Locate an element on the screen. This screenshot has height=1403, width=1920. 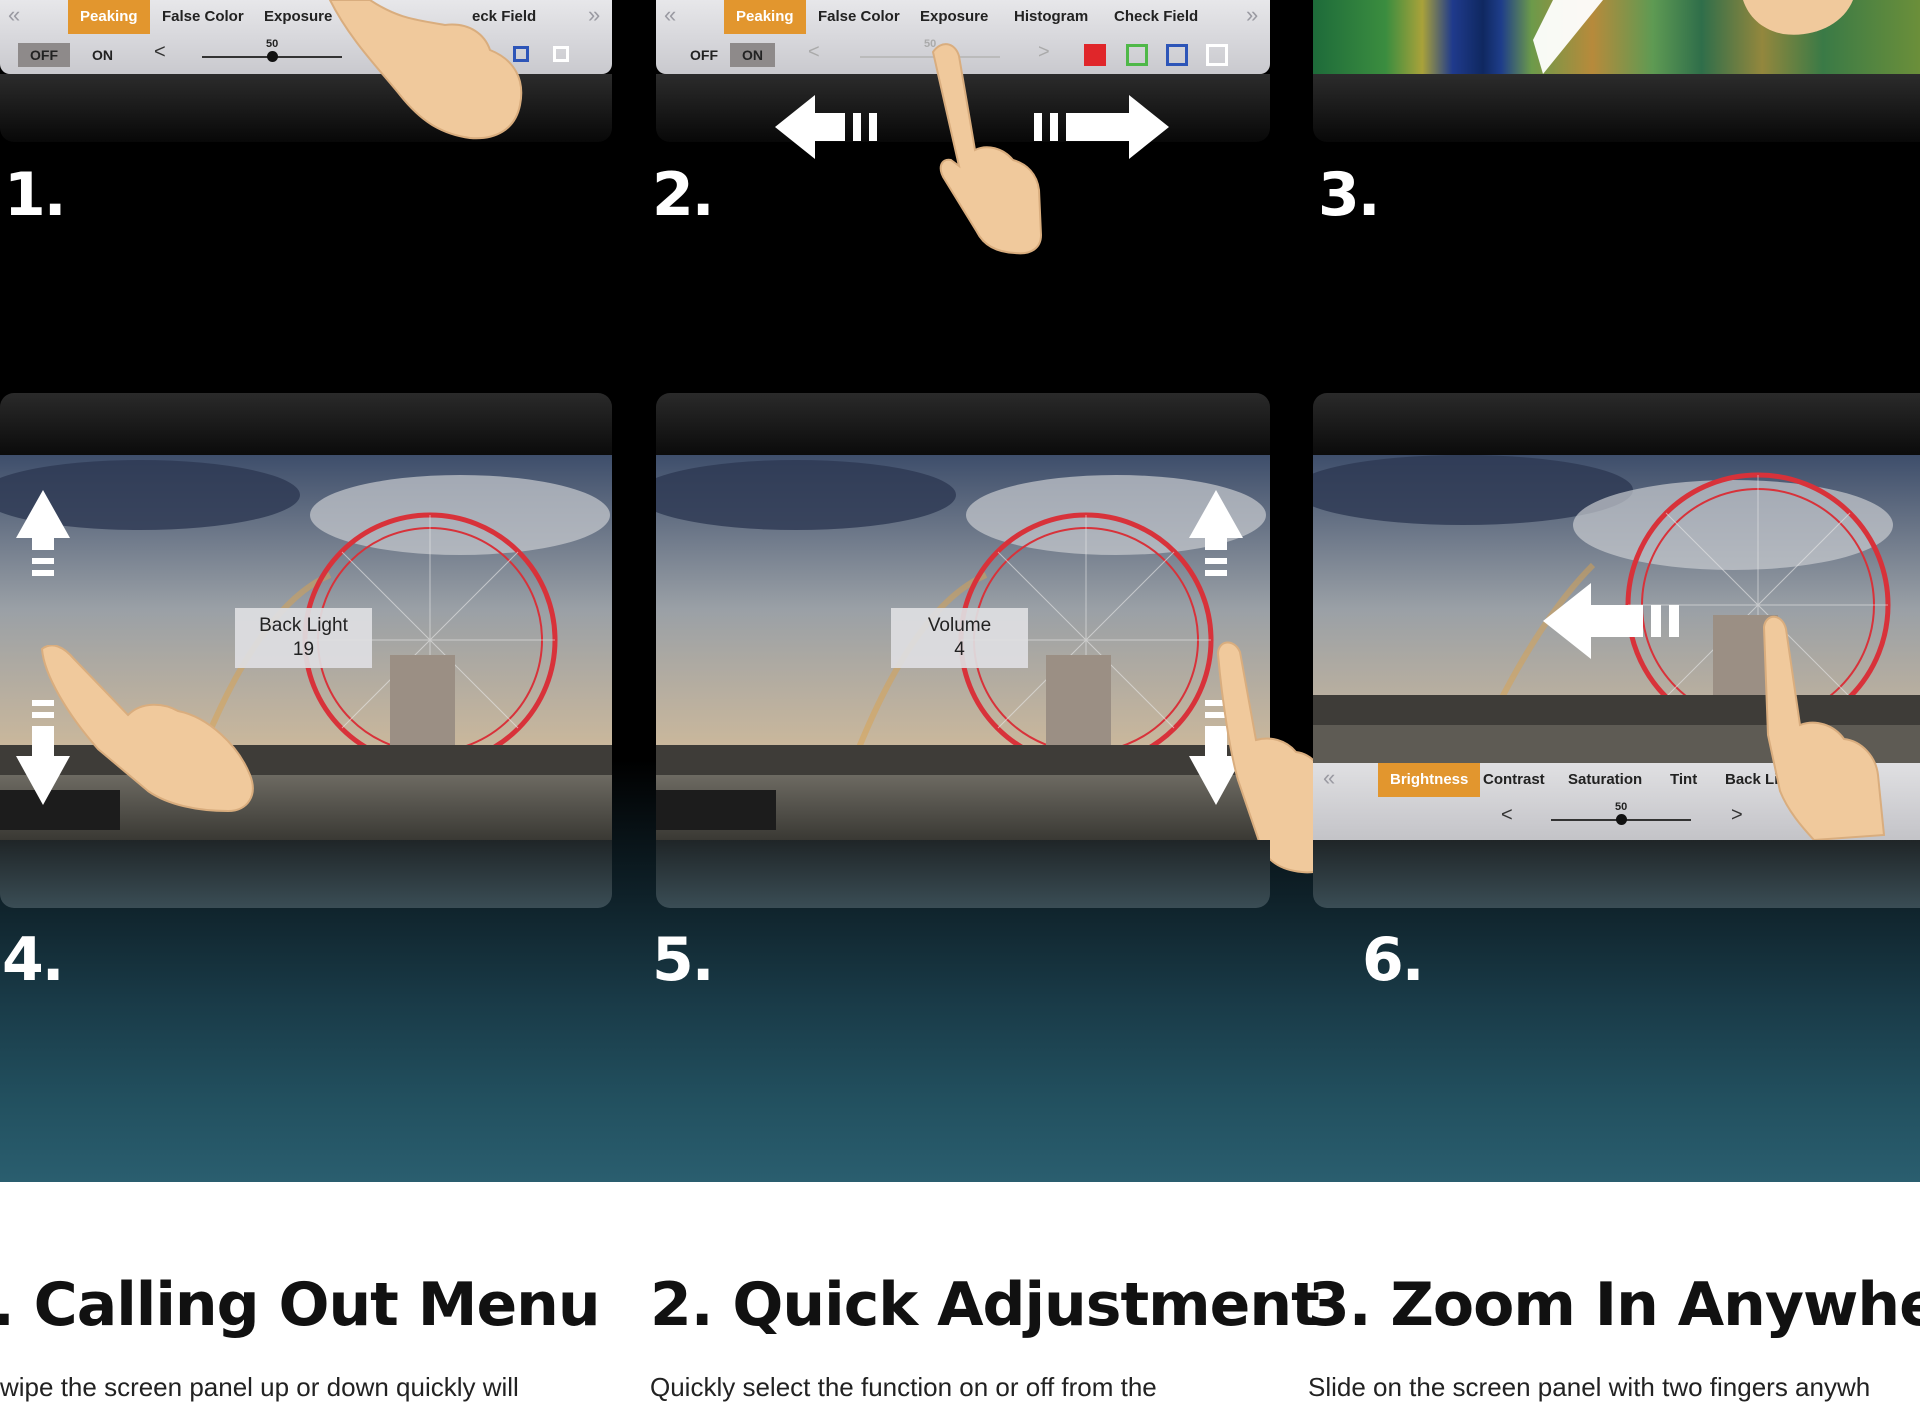
swatch-green is located at coordinates (1137, 55).